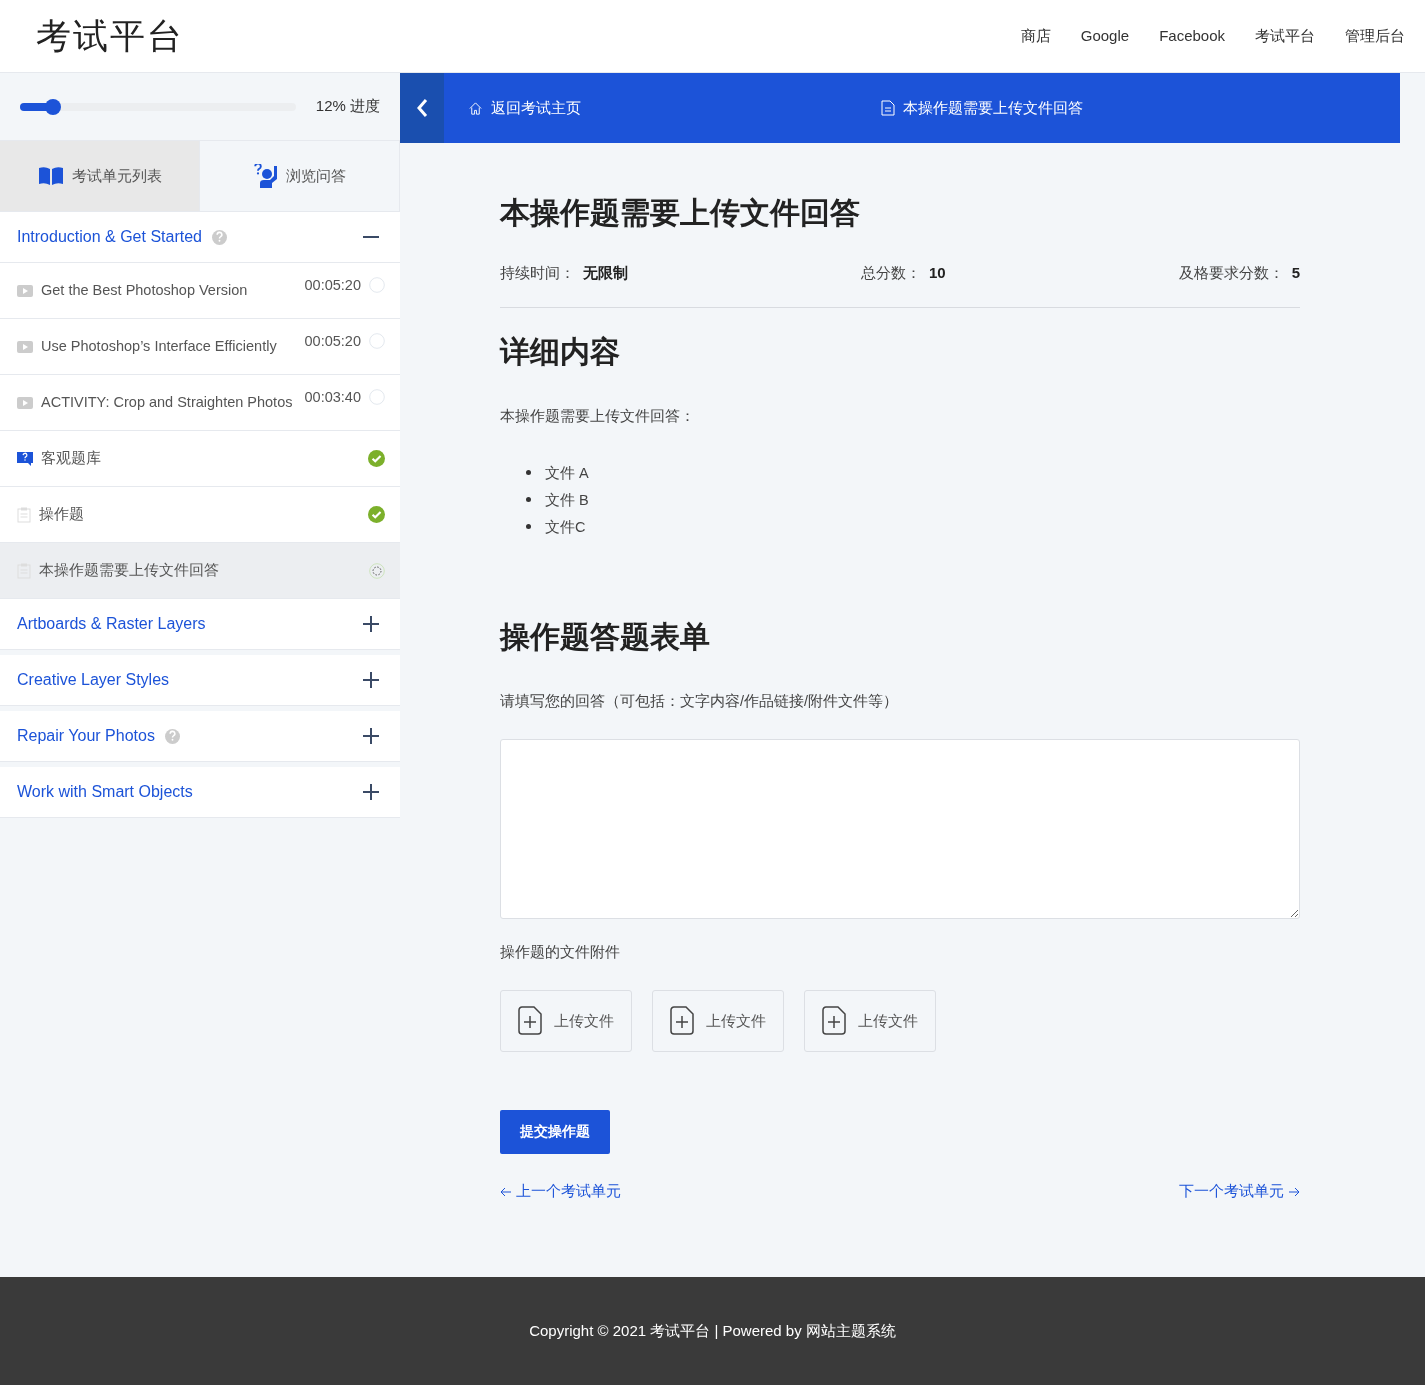 This screenshot has height=1385, width=1425. Describe the element at coordinates (560, 352) in the screenshot. I see `section-heading: 详细内容` at that location.